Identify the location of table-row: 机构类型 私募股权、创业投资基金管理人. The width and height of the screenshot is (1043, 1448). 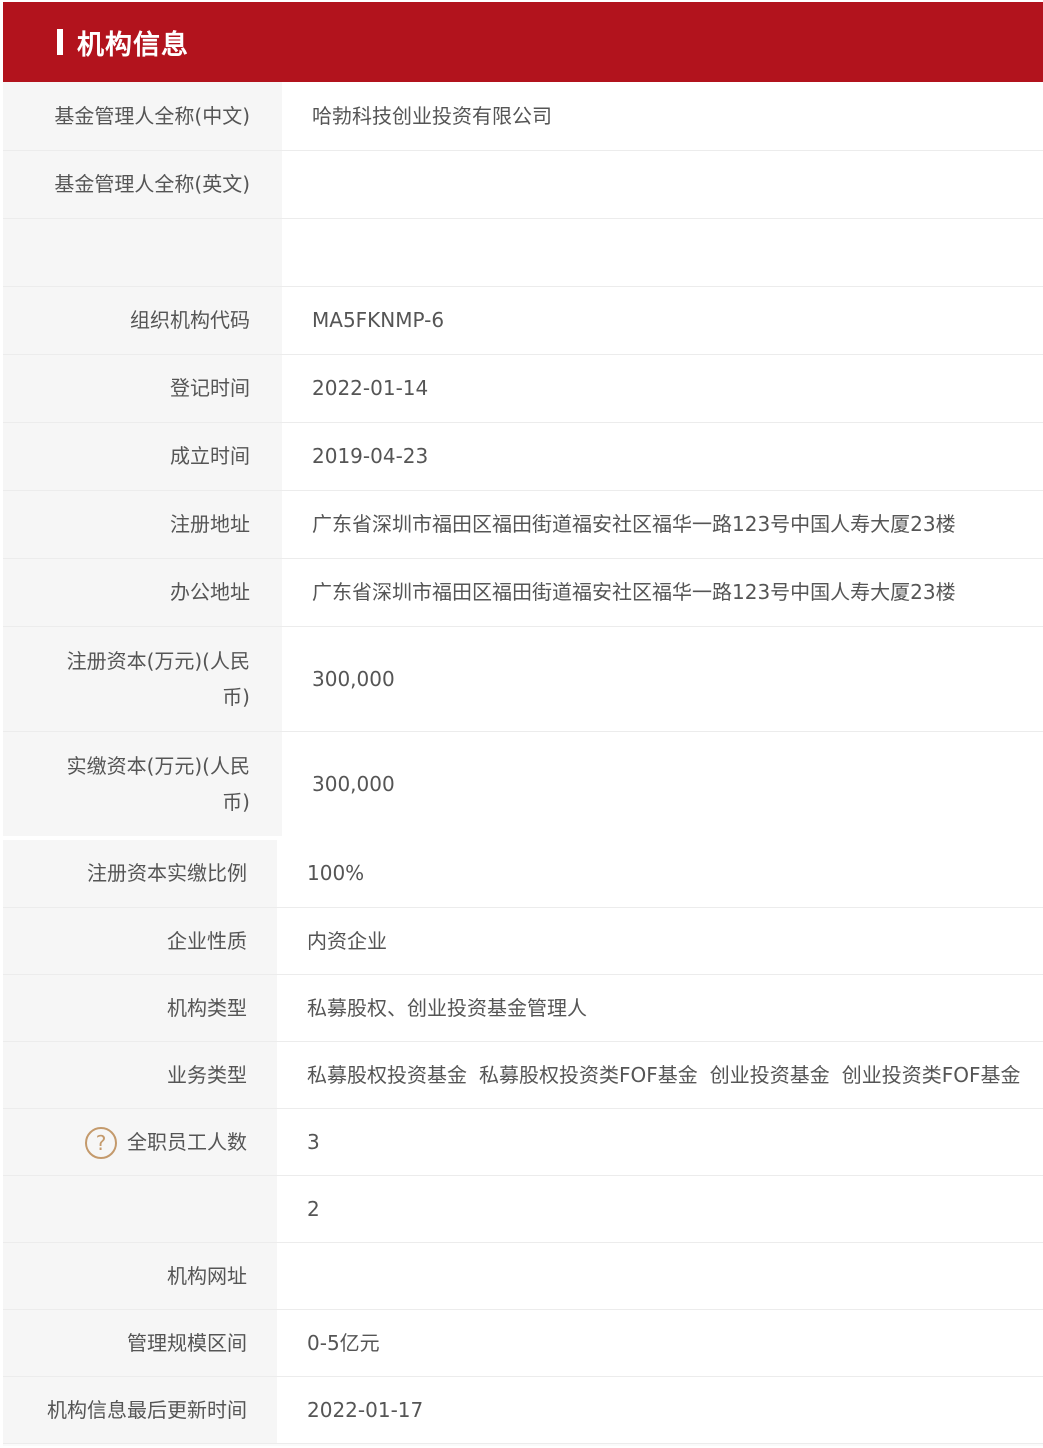
(523, 1007).